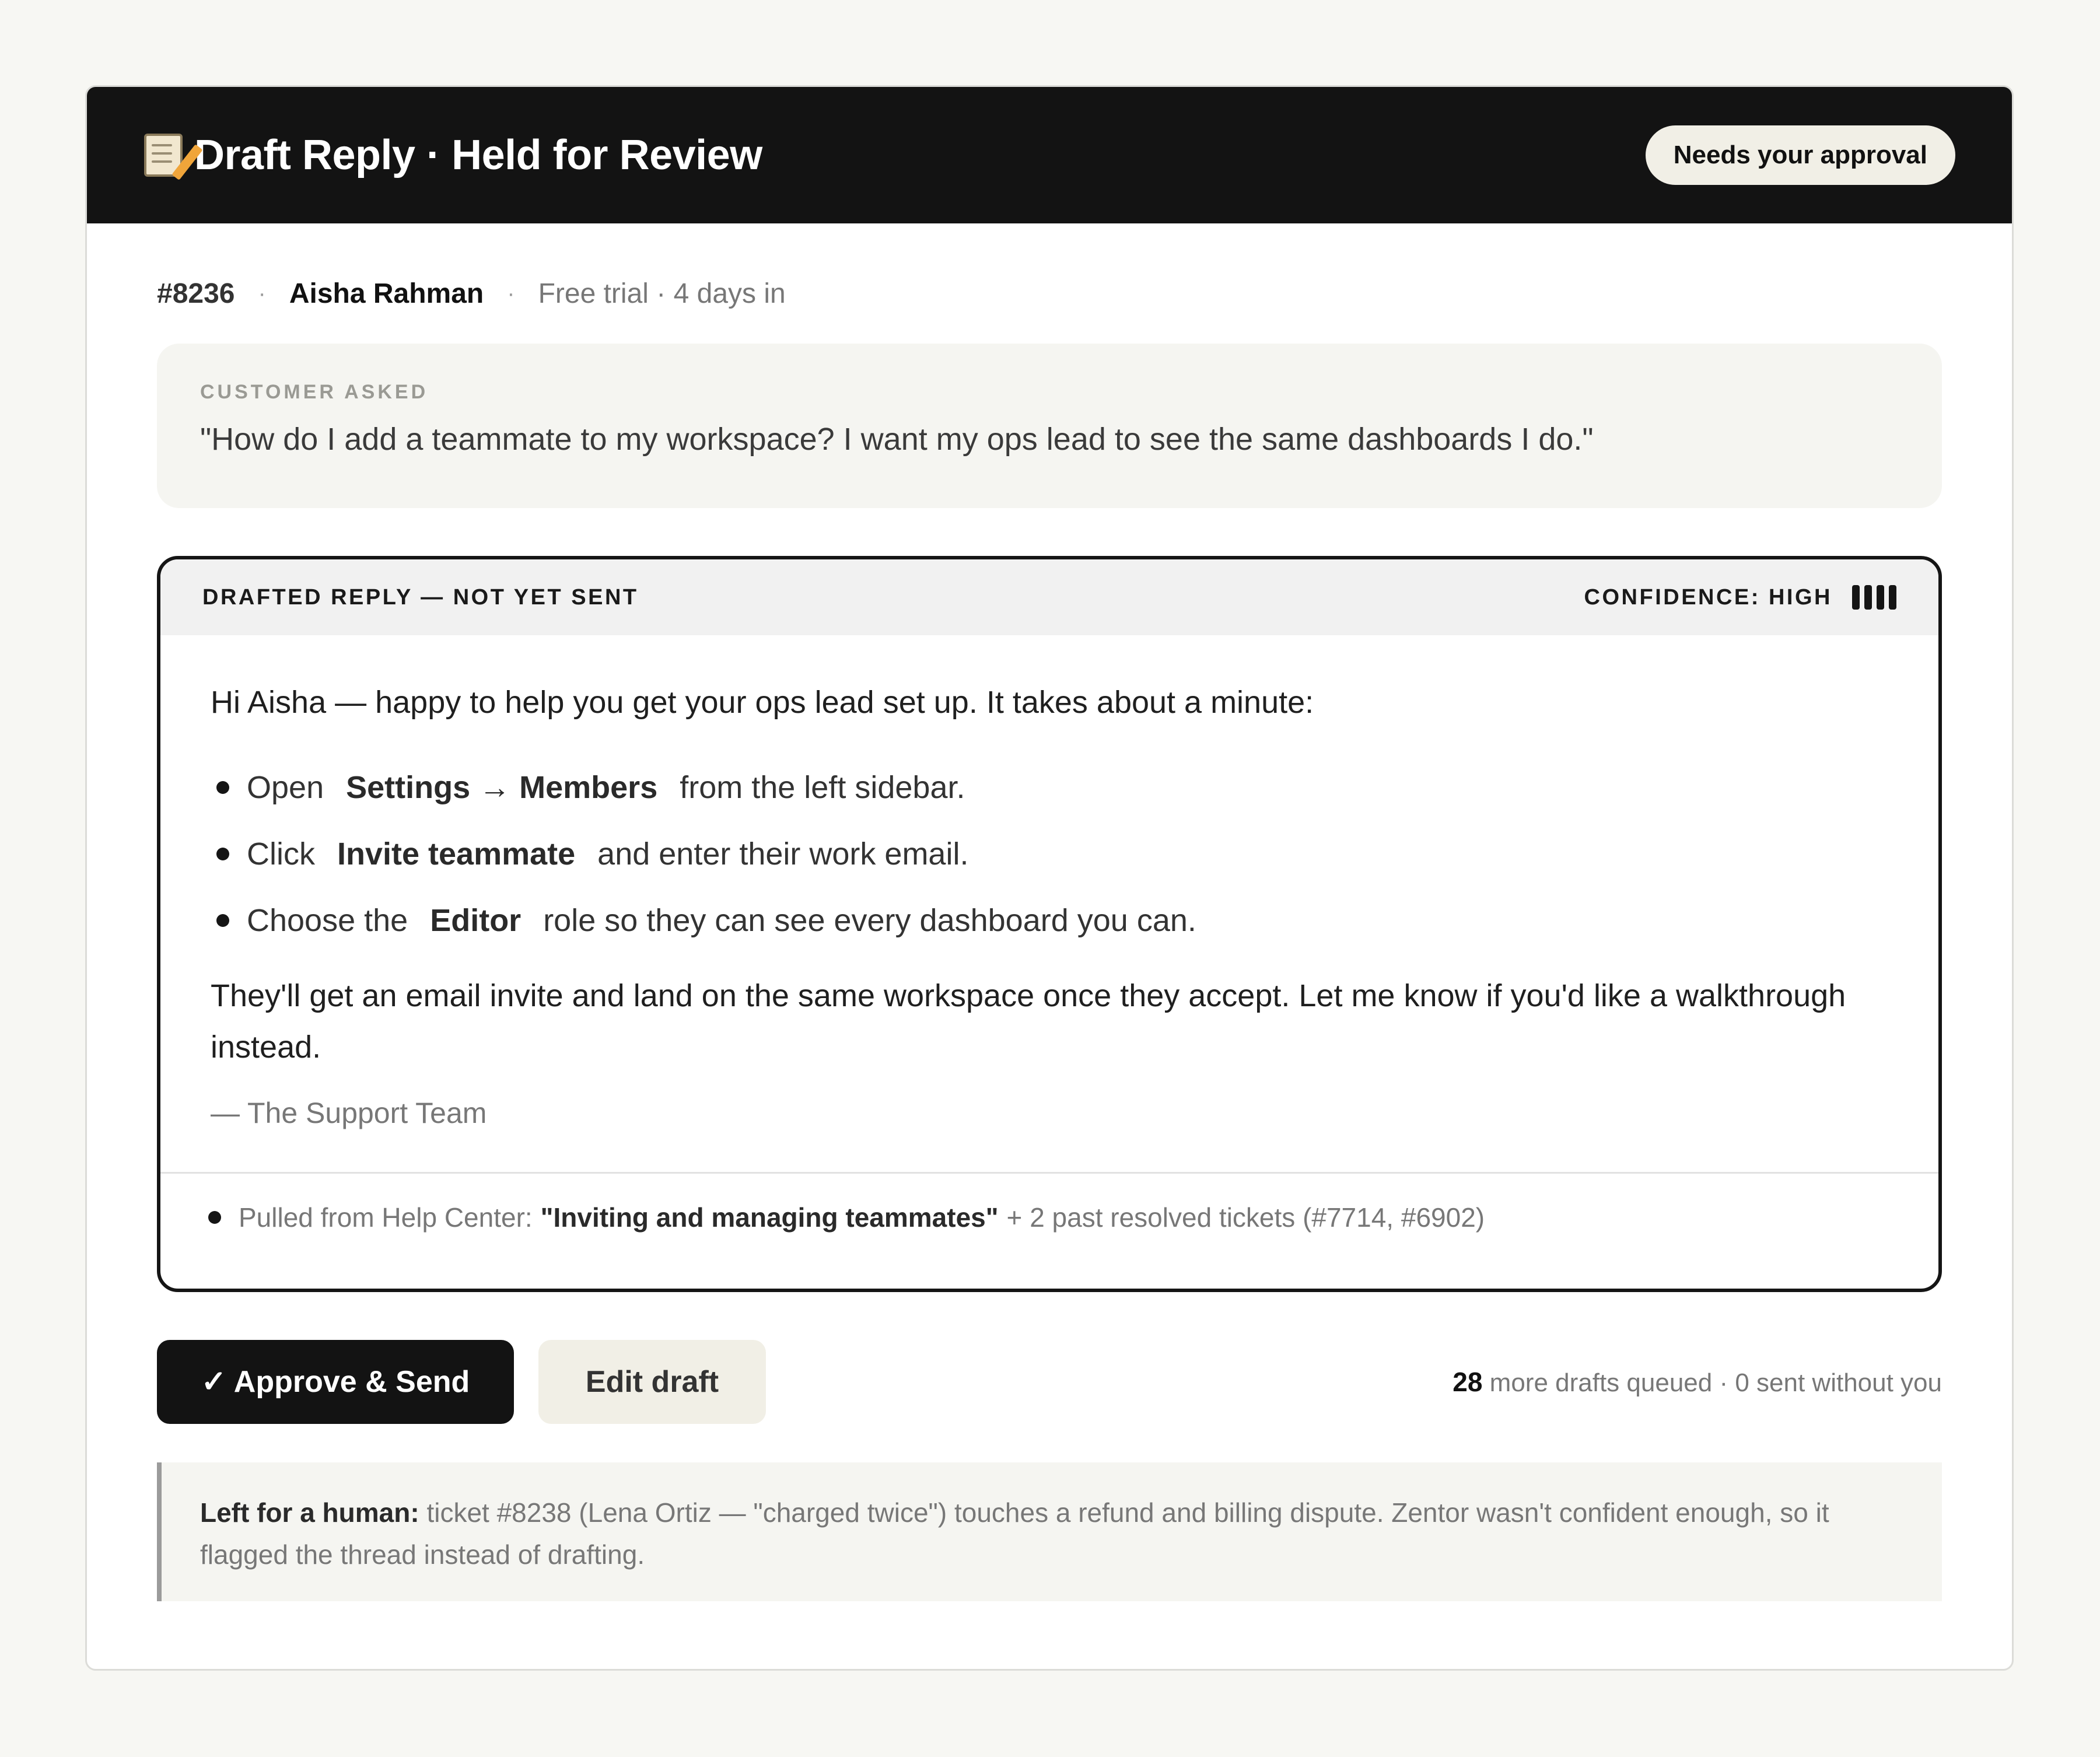 Image resolution: width=2100 pixels, height=1757 pixels. I want to click on customer-plan: Free trial · 4 days in, so click(662, 293).